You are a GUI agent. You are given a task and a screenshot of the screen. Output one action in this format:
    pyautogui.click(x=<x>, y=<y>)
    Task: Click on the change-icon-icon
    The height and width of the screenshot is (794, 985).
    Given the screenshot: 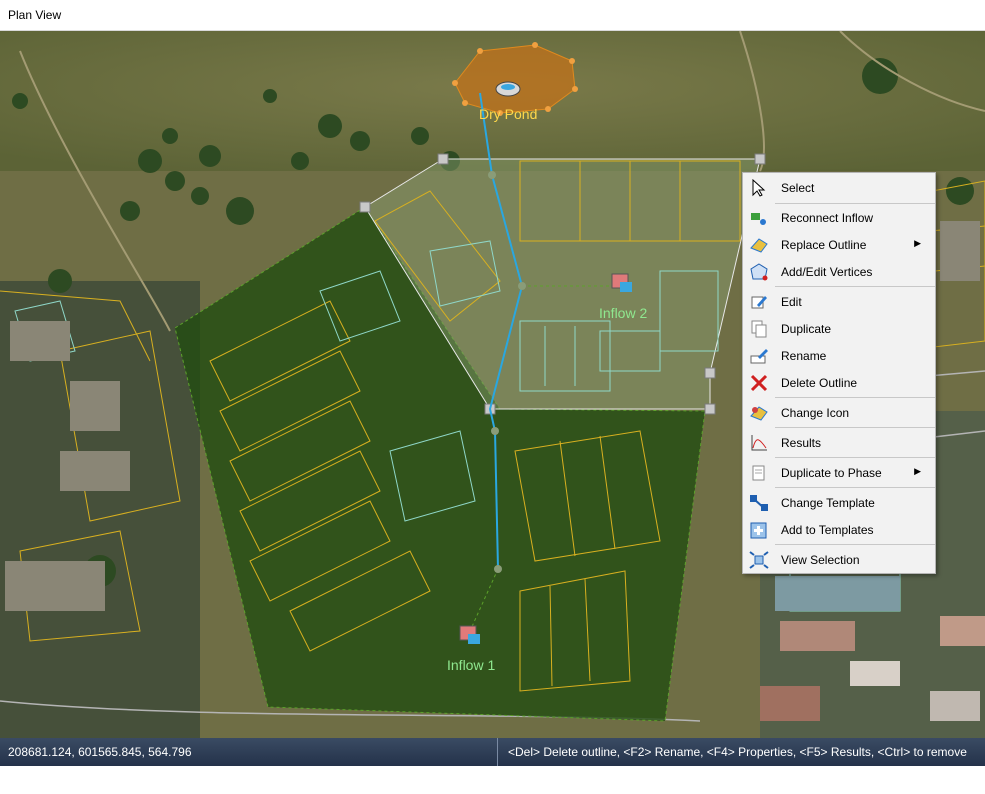 What is the action you would take?
    pyautogui.click(x=759, y=413)
    